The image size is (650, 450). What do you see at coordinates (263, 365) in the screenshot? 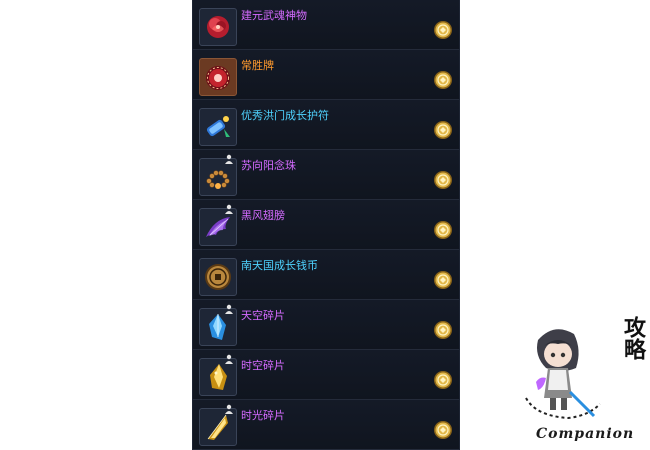
I see `item-name: 时空碎片` at bounding box center [263, 365].